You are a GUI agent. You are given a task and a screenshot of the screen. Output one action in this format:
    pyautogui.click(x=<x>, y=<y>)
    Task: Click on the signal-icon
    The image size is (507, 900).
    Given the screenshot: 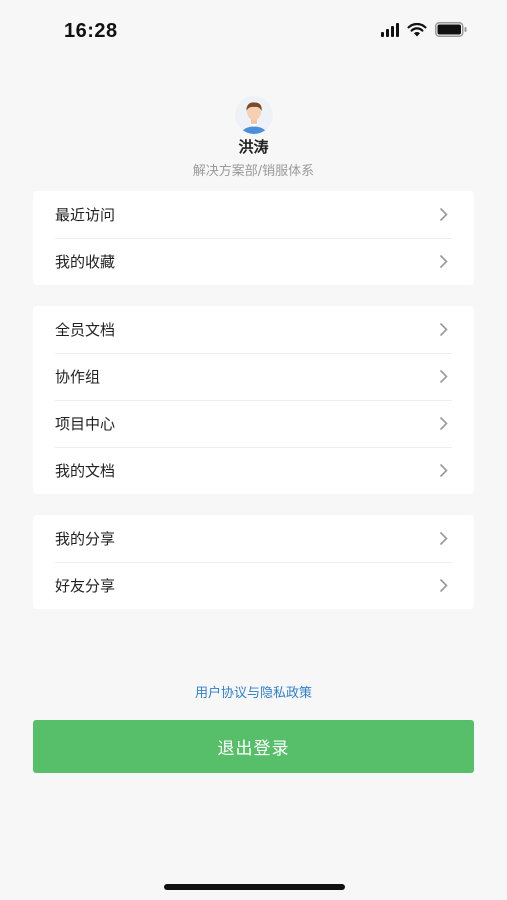 What is the action you would take?
    pyautogui.click(x=390, y=29)
    